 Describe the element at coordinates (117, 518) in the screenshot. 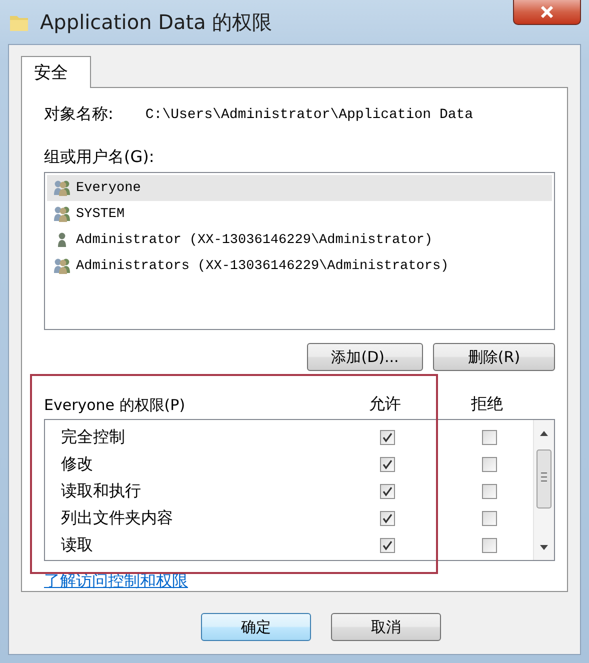

I see `permission-name: 列出文件夹内容` at that location.